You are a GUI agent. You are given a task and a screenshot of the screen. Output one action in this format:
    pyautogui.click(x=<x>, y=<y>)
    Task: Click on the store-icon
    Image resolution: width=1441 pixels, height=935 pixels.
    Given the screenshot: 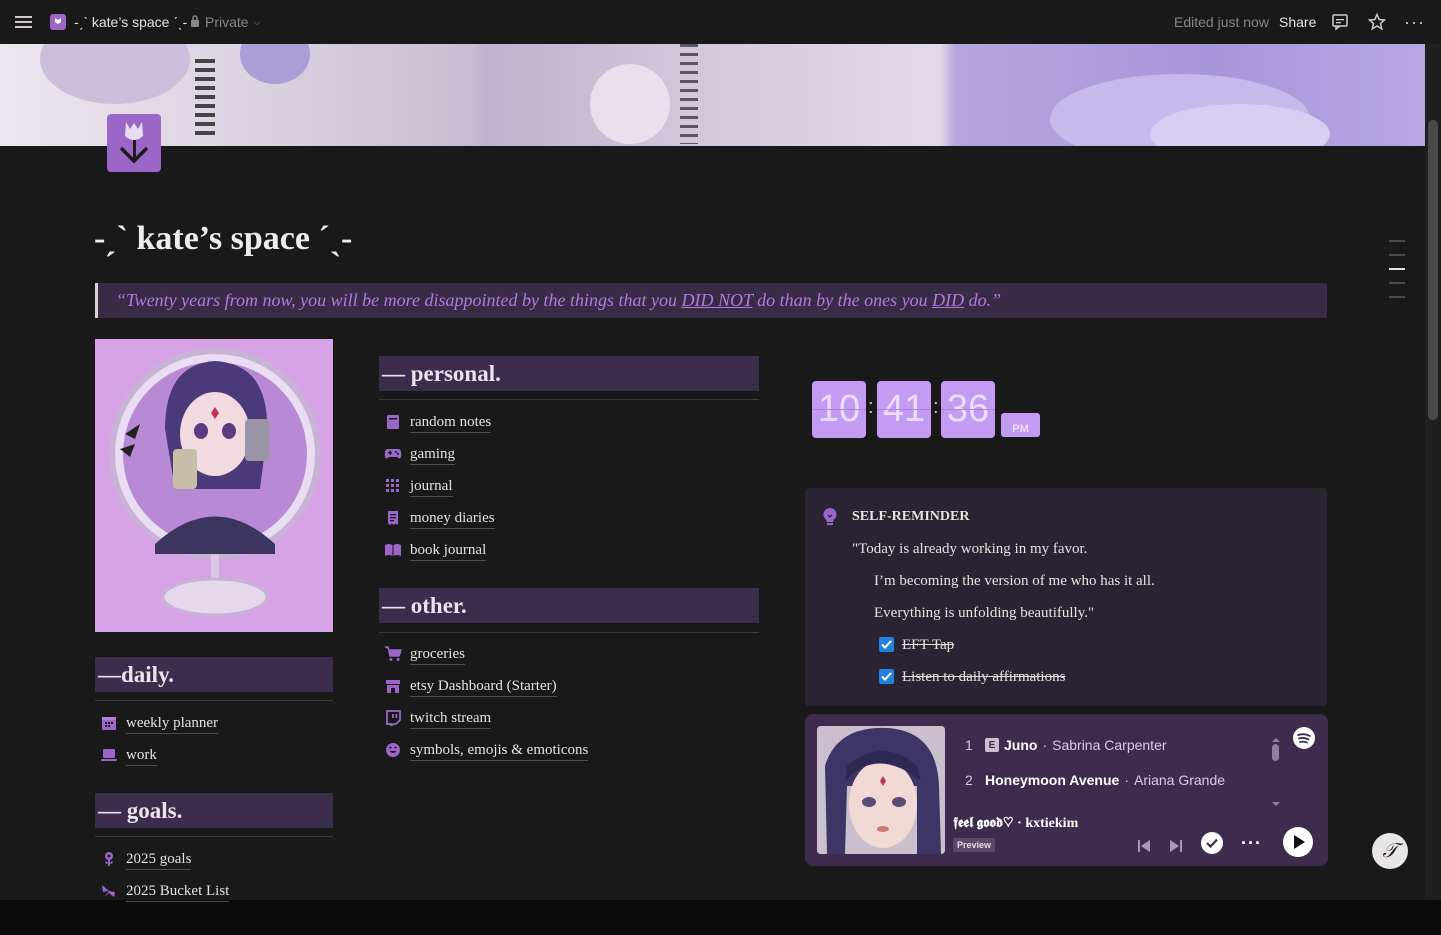 What is the action you would take?
    pyautogui.click(x=393, y=686)
    